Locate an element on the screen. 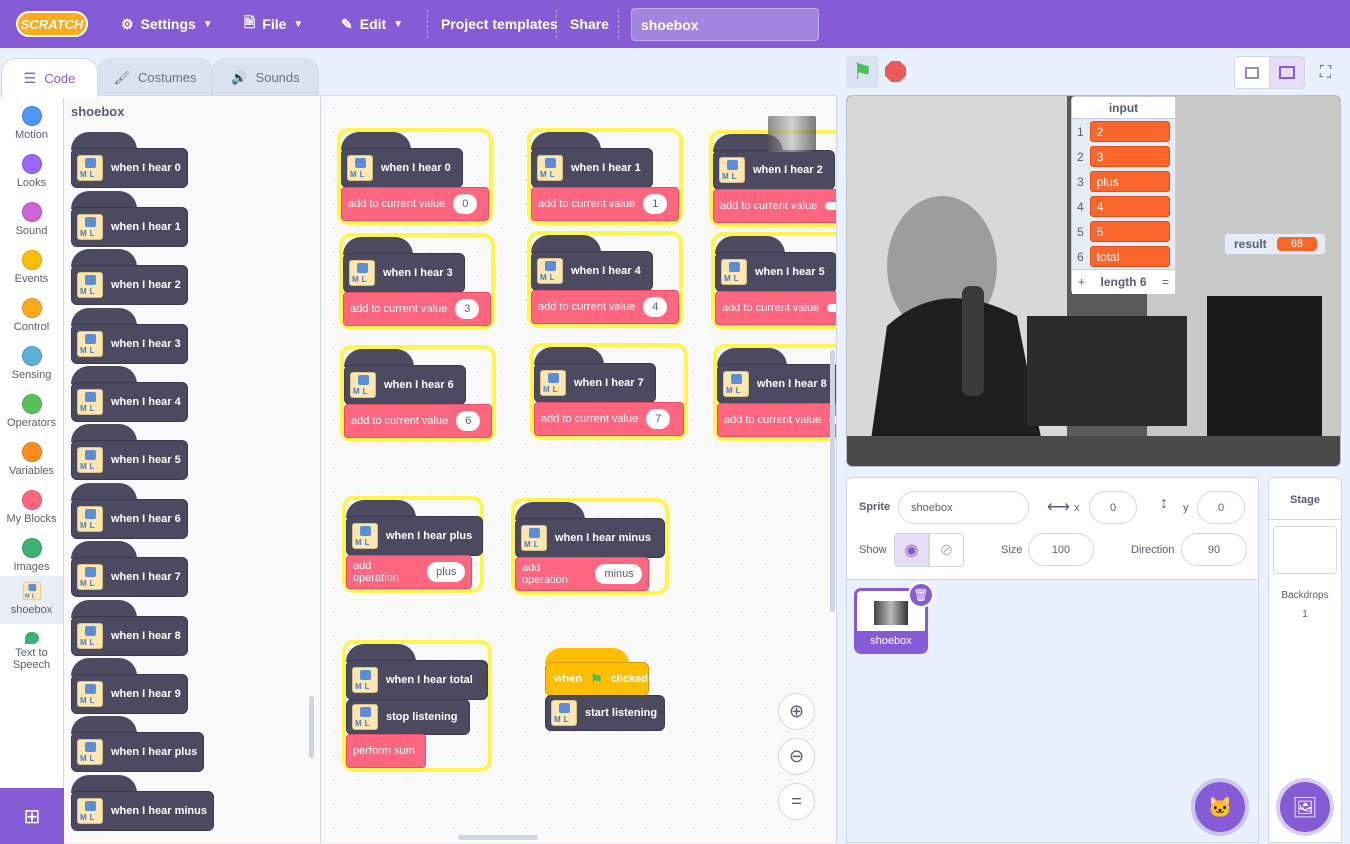 The width and height of the screenshot is (1350, 844). script-hear-0: when I hear 0 add to current value 0 is located at coordinates (415, 176).